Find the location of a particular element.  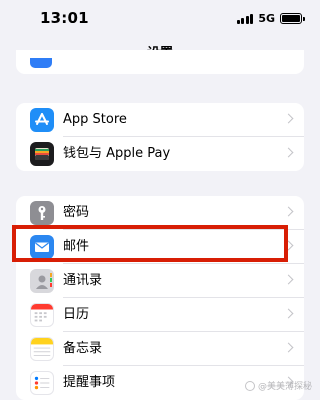

key-icon is located at coordinates (42, 213).